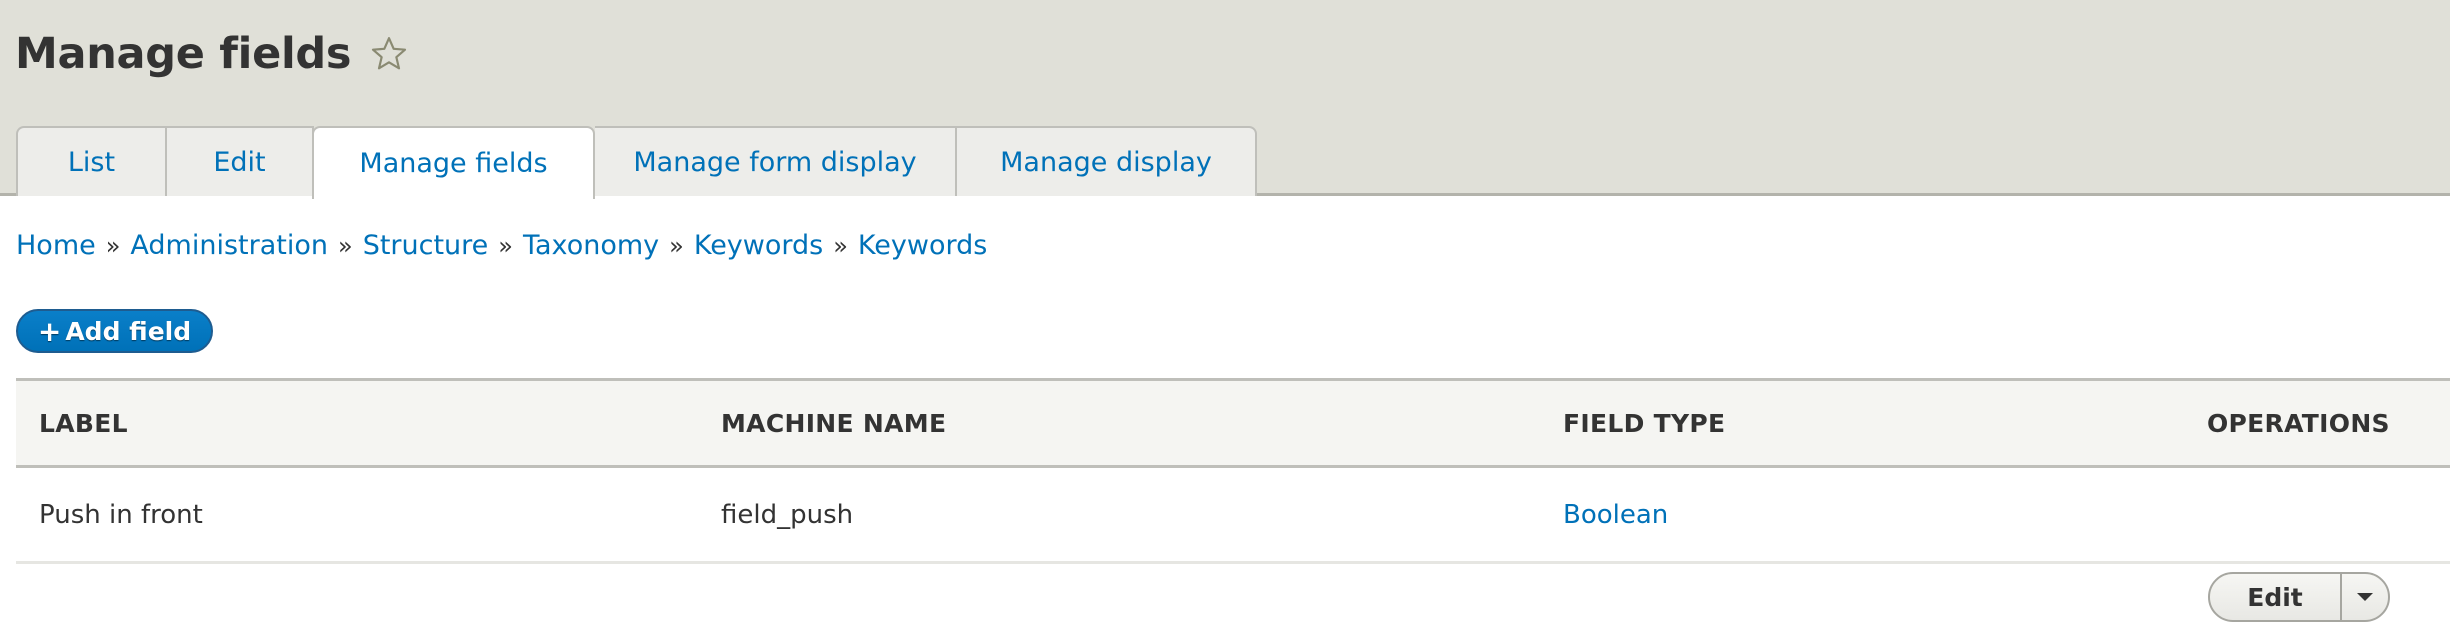 This screenshot has height=640, width=2450. I want to click on cell-field-type: Boolean, so click(1615, 514).